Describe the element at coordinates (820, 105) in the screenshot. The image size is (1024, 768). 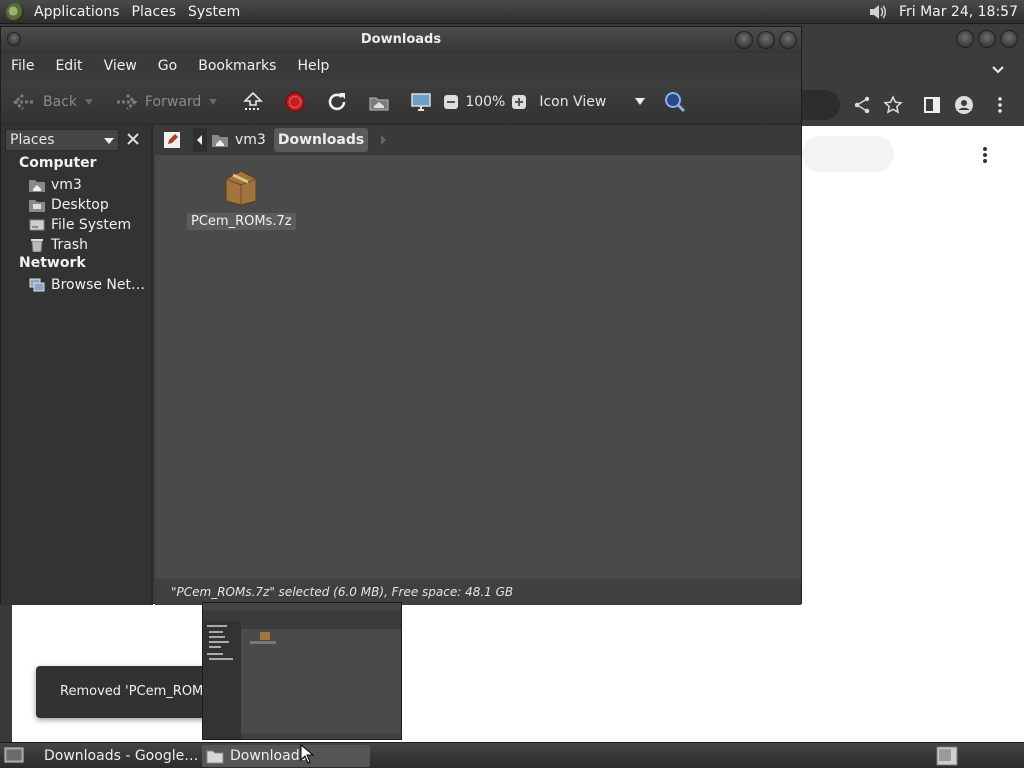
I see `address-bar` at that location.